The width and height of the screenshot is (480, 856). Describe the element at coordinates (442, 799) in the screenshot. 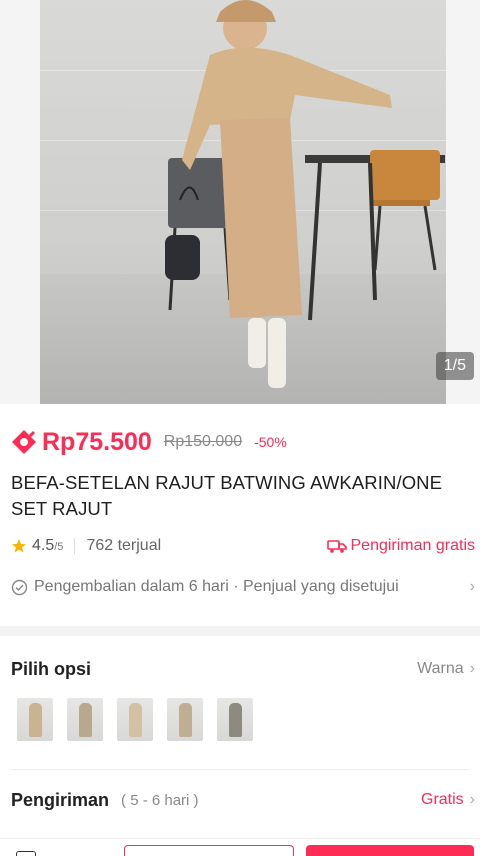

I see `shipping-cost-label: Gratis` at that location.